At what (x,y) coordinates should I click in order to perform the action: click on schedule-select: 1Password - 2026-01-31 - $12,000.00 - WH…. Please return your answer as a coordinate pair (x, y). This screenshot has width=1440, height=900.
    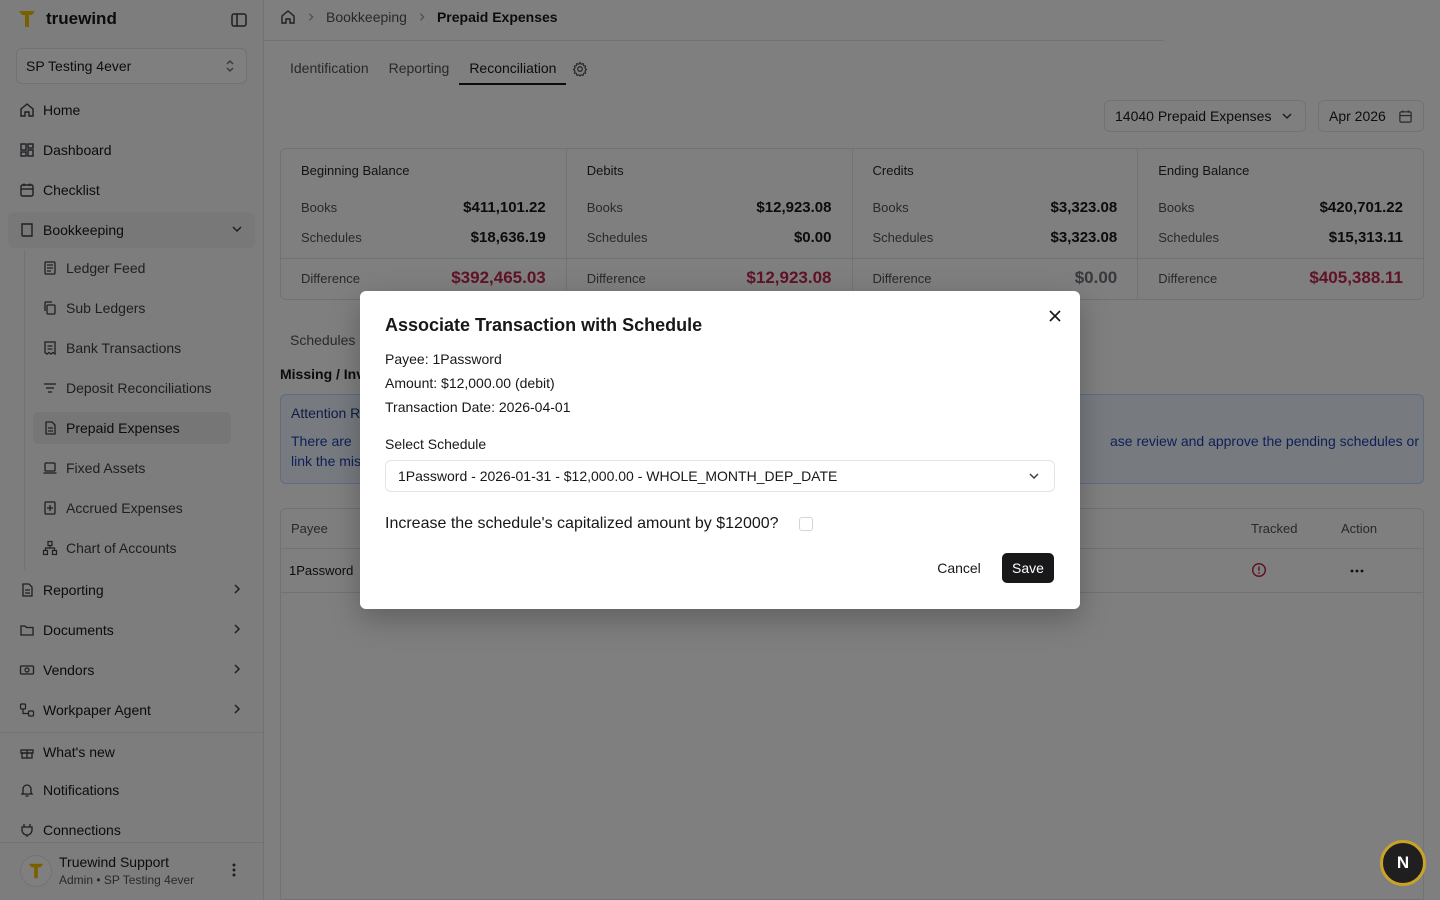
    Looking at the image, I should click on (720, 476).